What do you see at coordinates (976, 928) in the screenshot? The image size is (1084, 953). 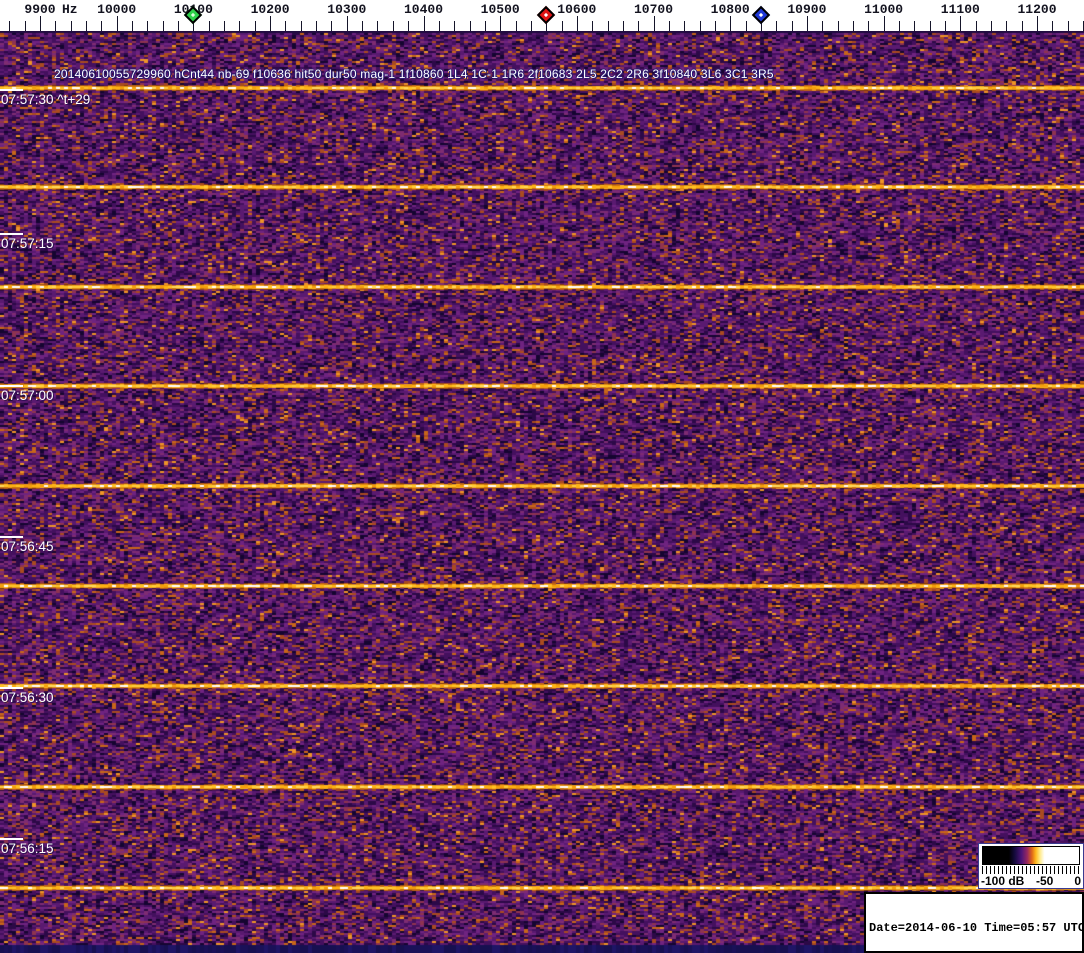 I see `info-line-date: Date=2014-06-10 Time=05:57 UTC` at bounding box center [976, 928].